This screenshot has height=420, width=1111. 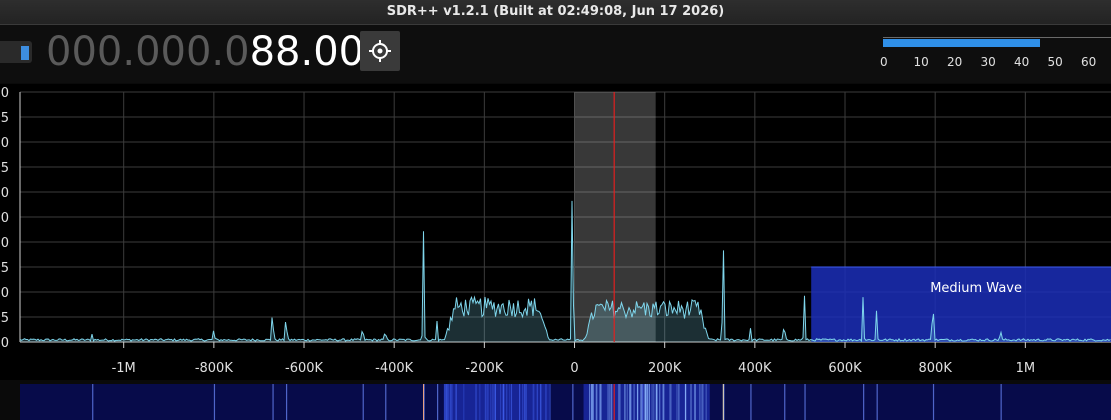 What do you see at coordinates (304, 368) in the screenshot?
I see `x-tick-label: -600K` at bounding box center [304, 368].